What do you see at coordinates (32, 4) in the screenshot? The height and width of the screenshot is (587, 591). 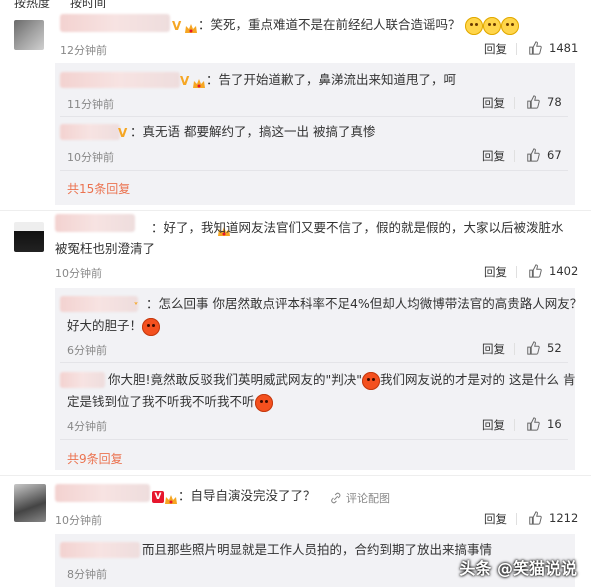 I see `sort-by-hot-tab: 按热度` at bounding box center [32, 4].